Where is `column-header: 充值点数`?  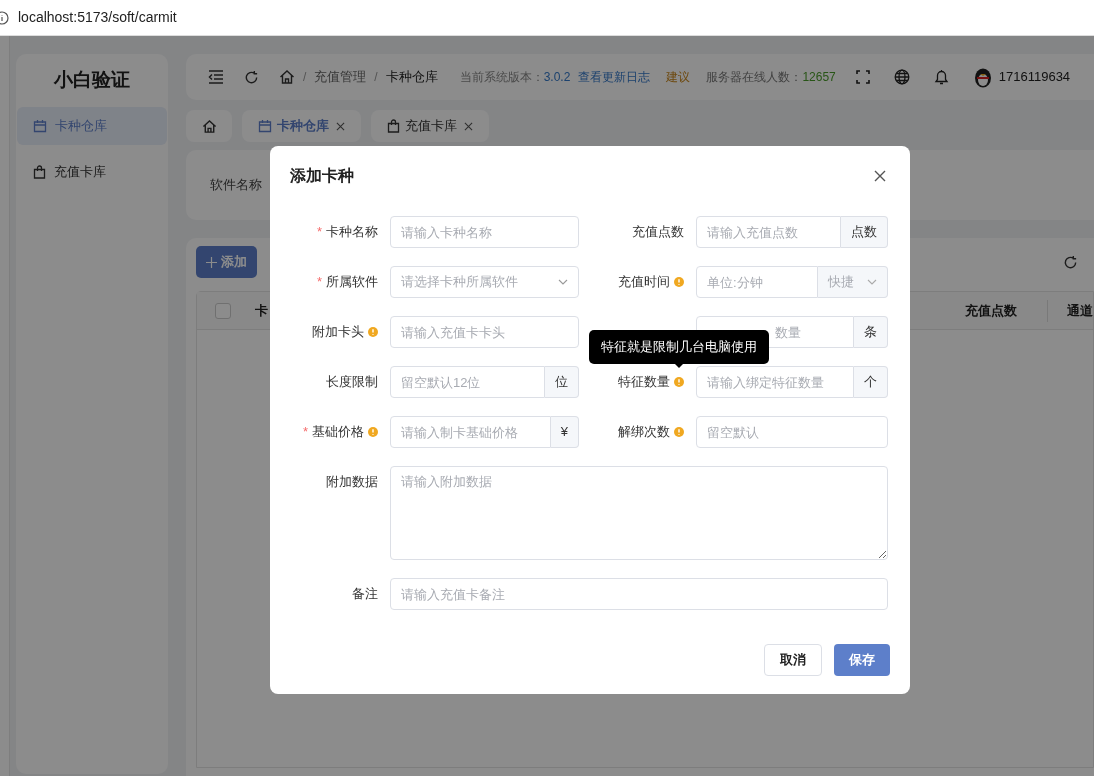 column-header: 充值点数 is located at coordinates (991, 310).